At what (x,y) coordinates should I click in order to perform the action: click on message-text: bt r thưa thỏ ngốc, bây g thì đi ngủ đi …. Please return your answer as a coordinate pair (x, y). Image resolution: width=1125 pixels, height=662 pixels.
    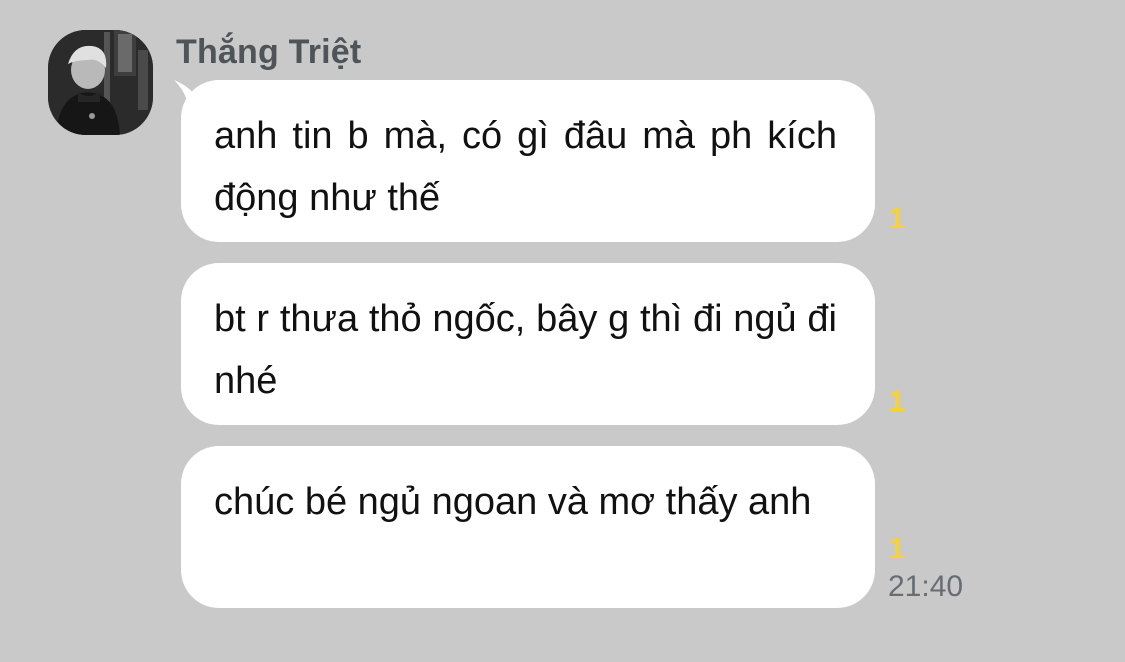
    Looking at the image, I should click on (525, 350).